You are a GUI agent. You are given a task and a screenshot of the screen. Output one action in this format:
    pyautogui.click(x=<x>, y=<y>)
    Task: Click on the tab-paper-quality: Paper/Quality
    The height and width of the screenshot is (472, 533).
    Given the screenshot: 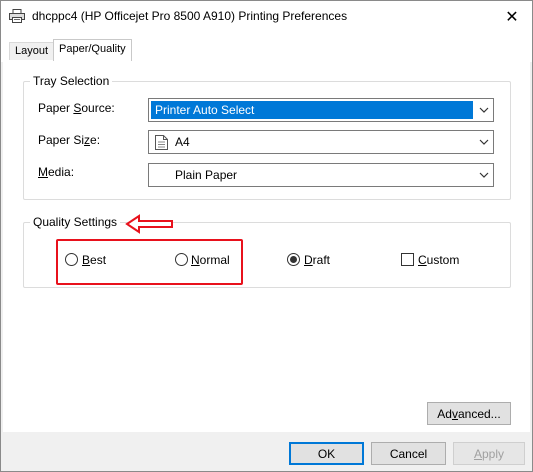 What is the action you would take?
    pyautogui.click(x=92, y=50)
    